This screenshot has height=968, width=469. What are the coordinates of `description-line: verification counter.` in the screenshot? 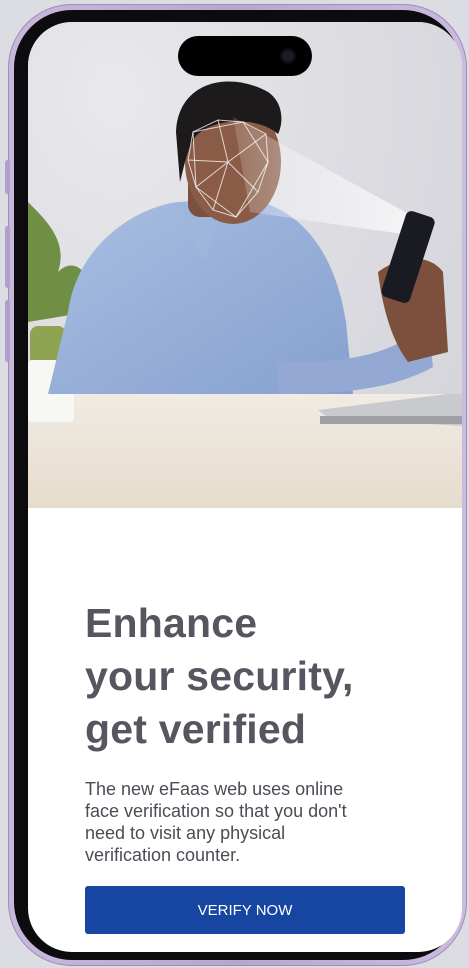 It's located at (163, 855).